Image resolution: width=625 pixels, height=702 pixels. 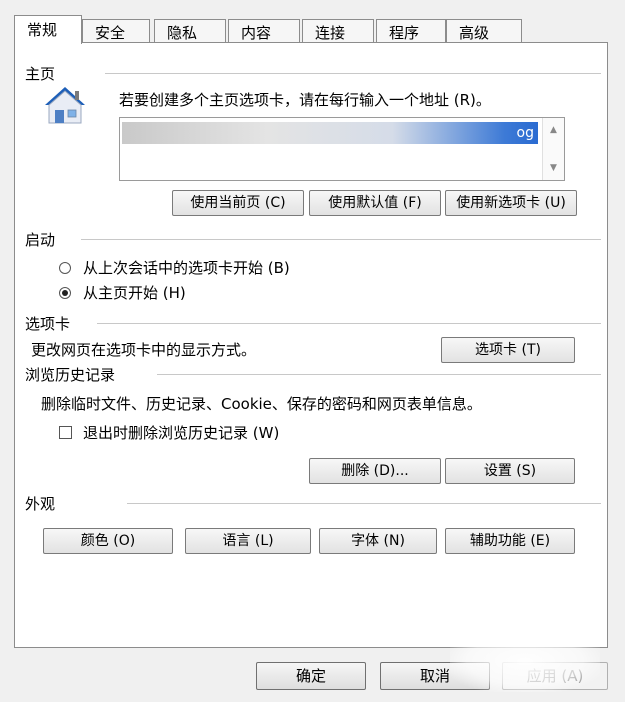 I want to click on use-default-button: 使用默认值 (F), so click(x=375, y=203).